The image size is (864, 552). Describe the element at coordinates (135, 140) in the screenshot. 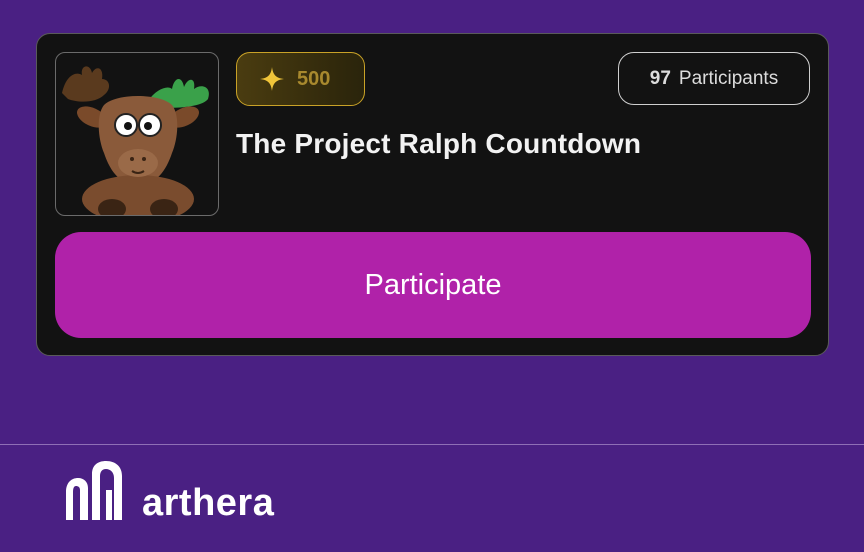

I see `moose-icon` at that location.